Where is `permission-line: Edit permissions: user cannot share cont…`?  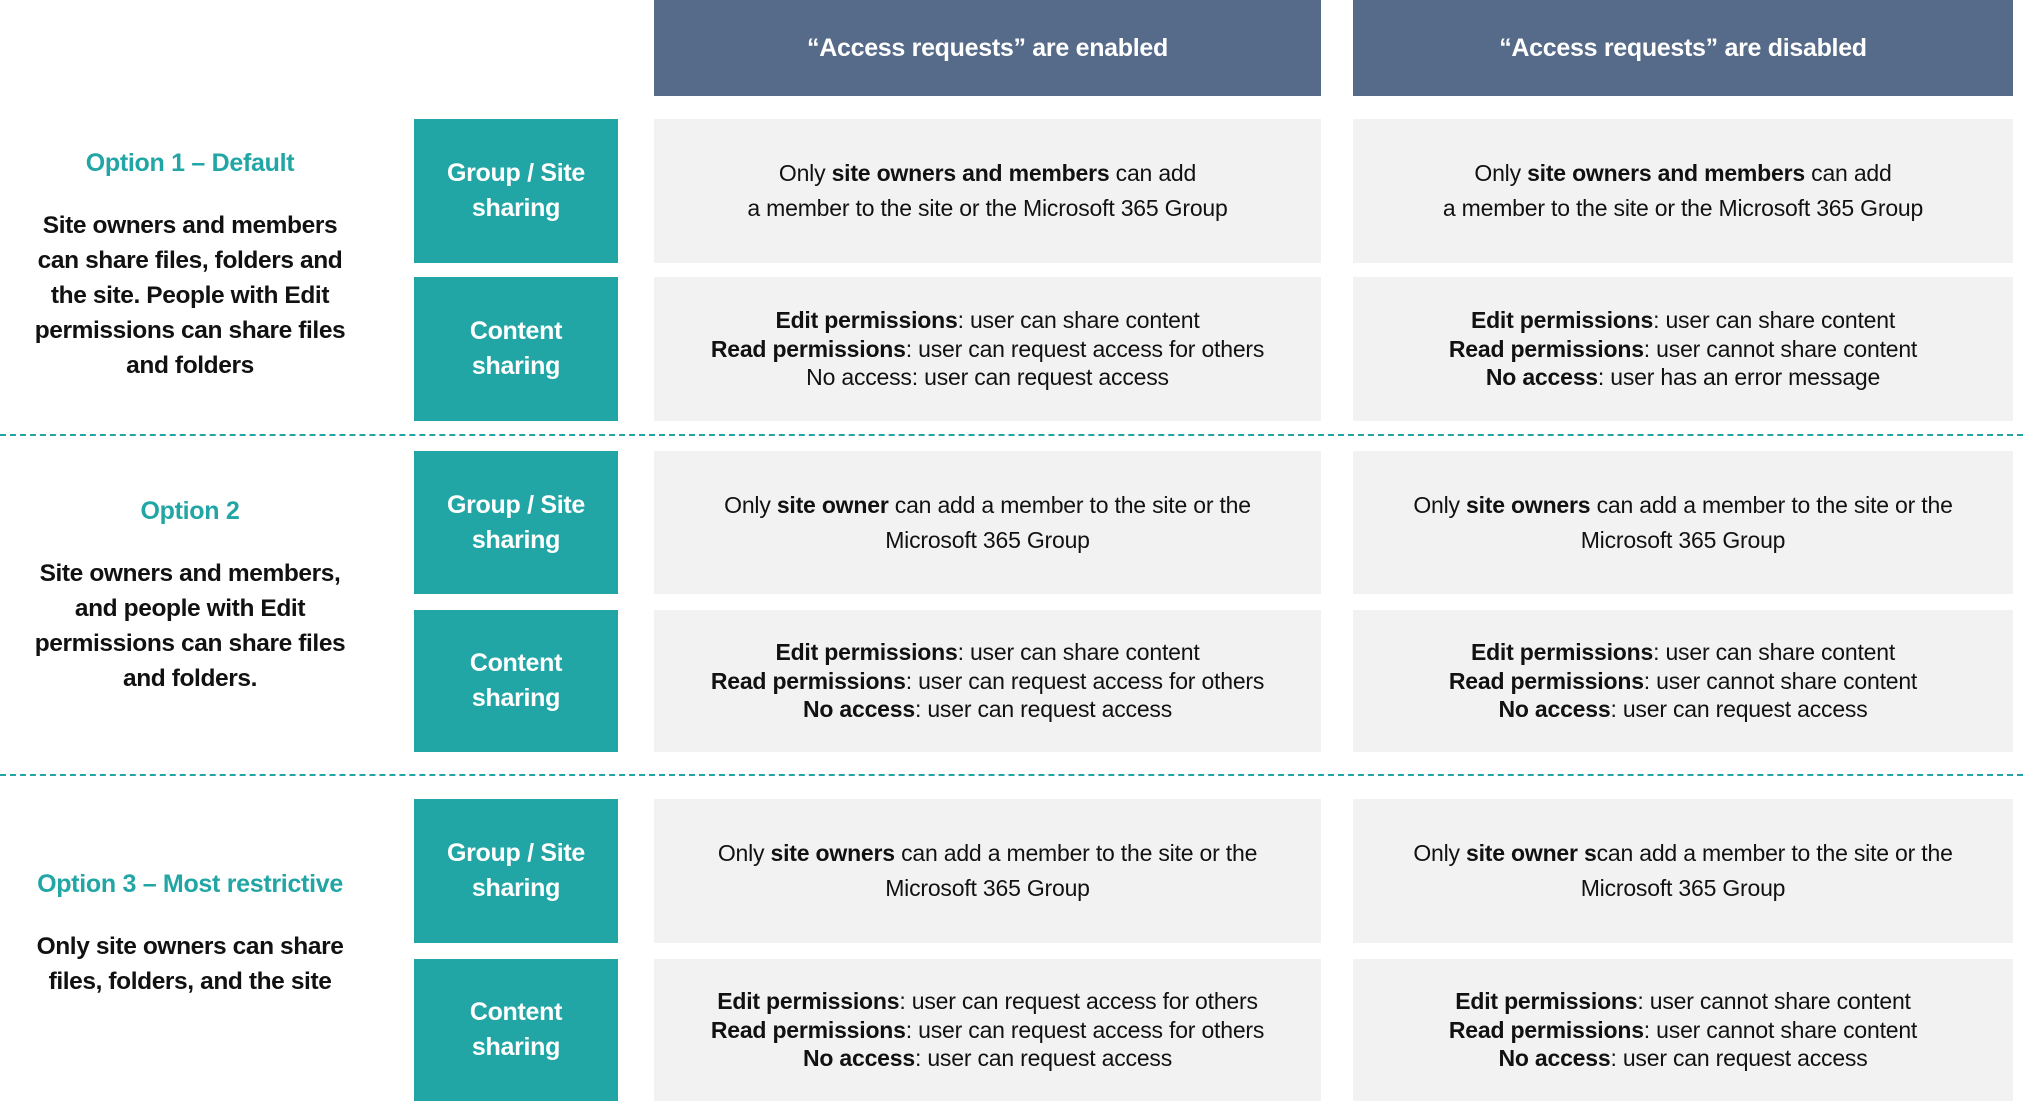 permission-line: Edit permissions: user cannot share cont… is located at coordinates (1683, 1001).